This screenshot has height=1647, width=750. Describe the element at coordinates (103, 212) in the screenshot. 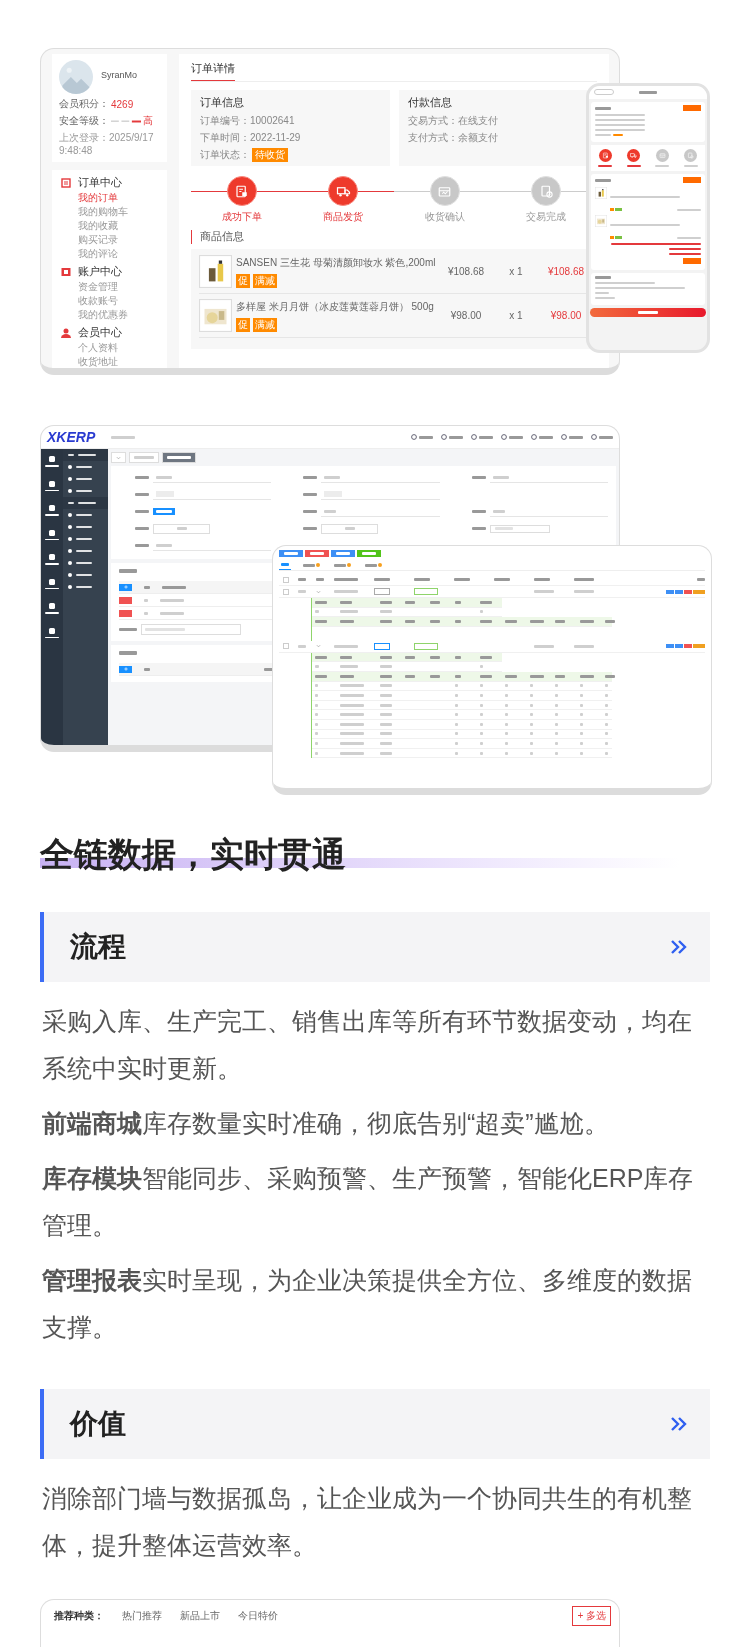

I see `menu-item: 我的购物车` at that location.